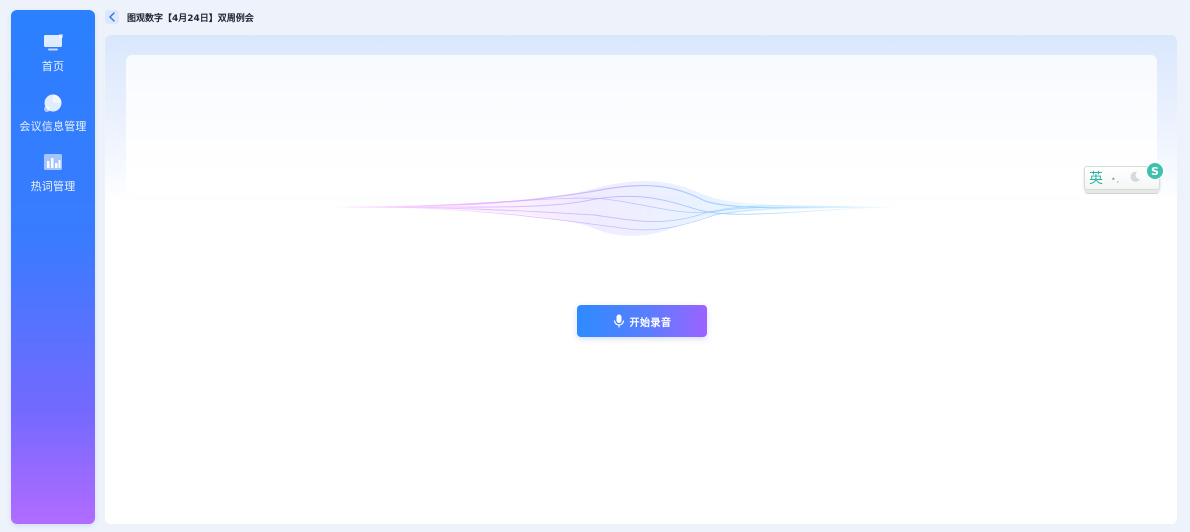 The height and width of the screenshot is (532, 1190). Describe the element at coordinates (53, 186) in the screenshot. I see `sidebar-item-label: 热词管理` at that location.